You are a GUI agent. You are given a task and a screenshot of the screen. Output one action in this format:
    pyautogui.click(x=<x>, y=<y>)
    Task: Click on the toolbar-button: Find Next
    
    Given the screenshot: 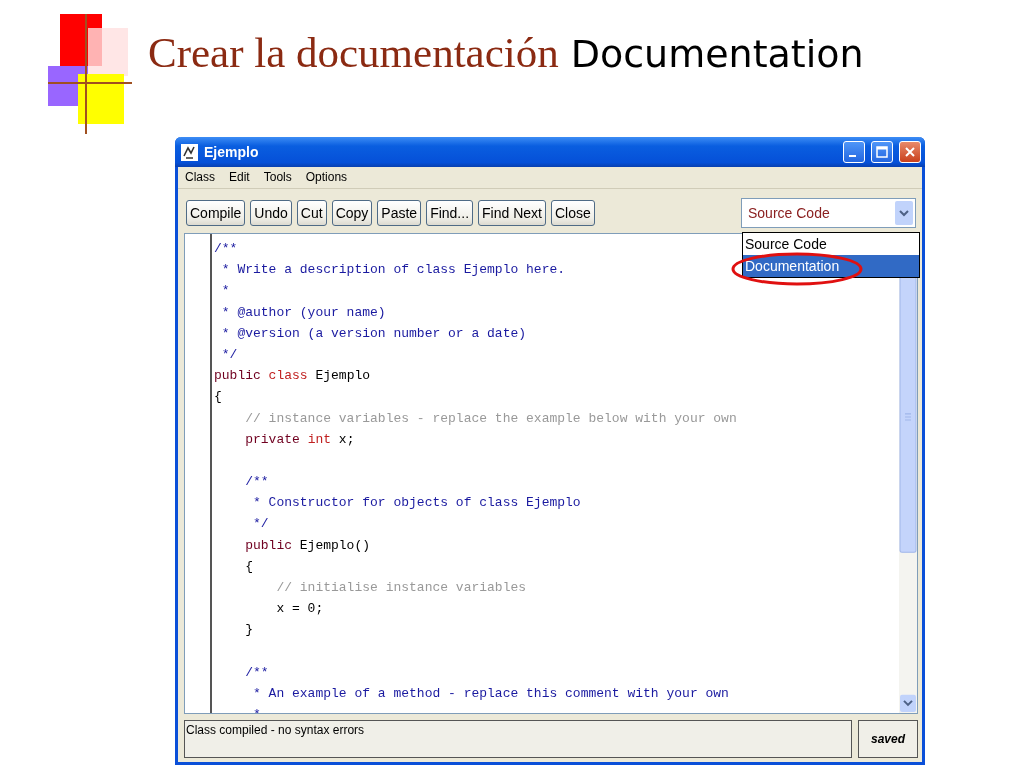 What is the action you would take?
    pyautogui.click(x=512, y=213)
    